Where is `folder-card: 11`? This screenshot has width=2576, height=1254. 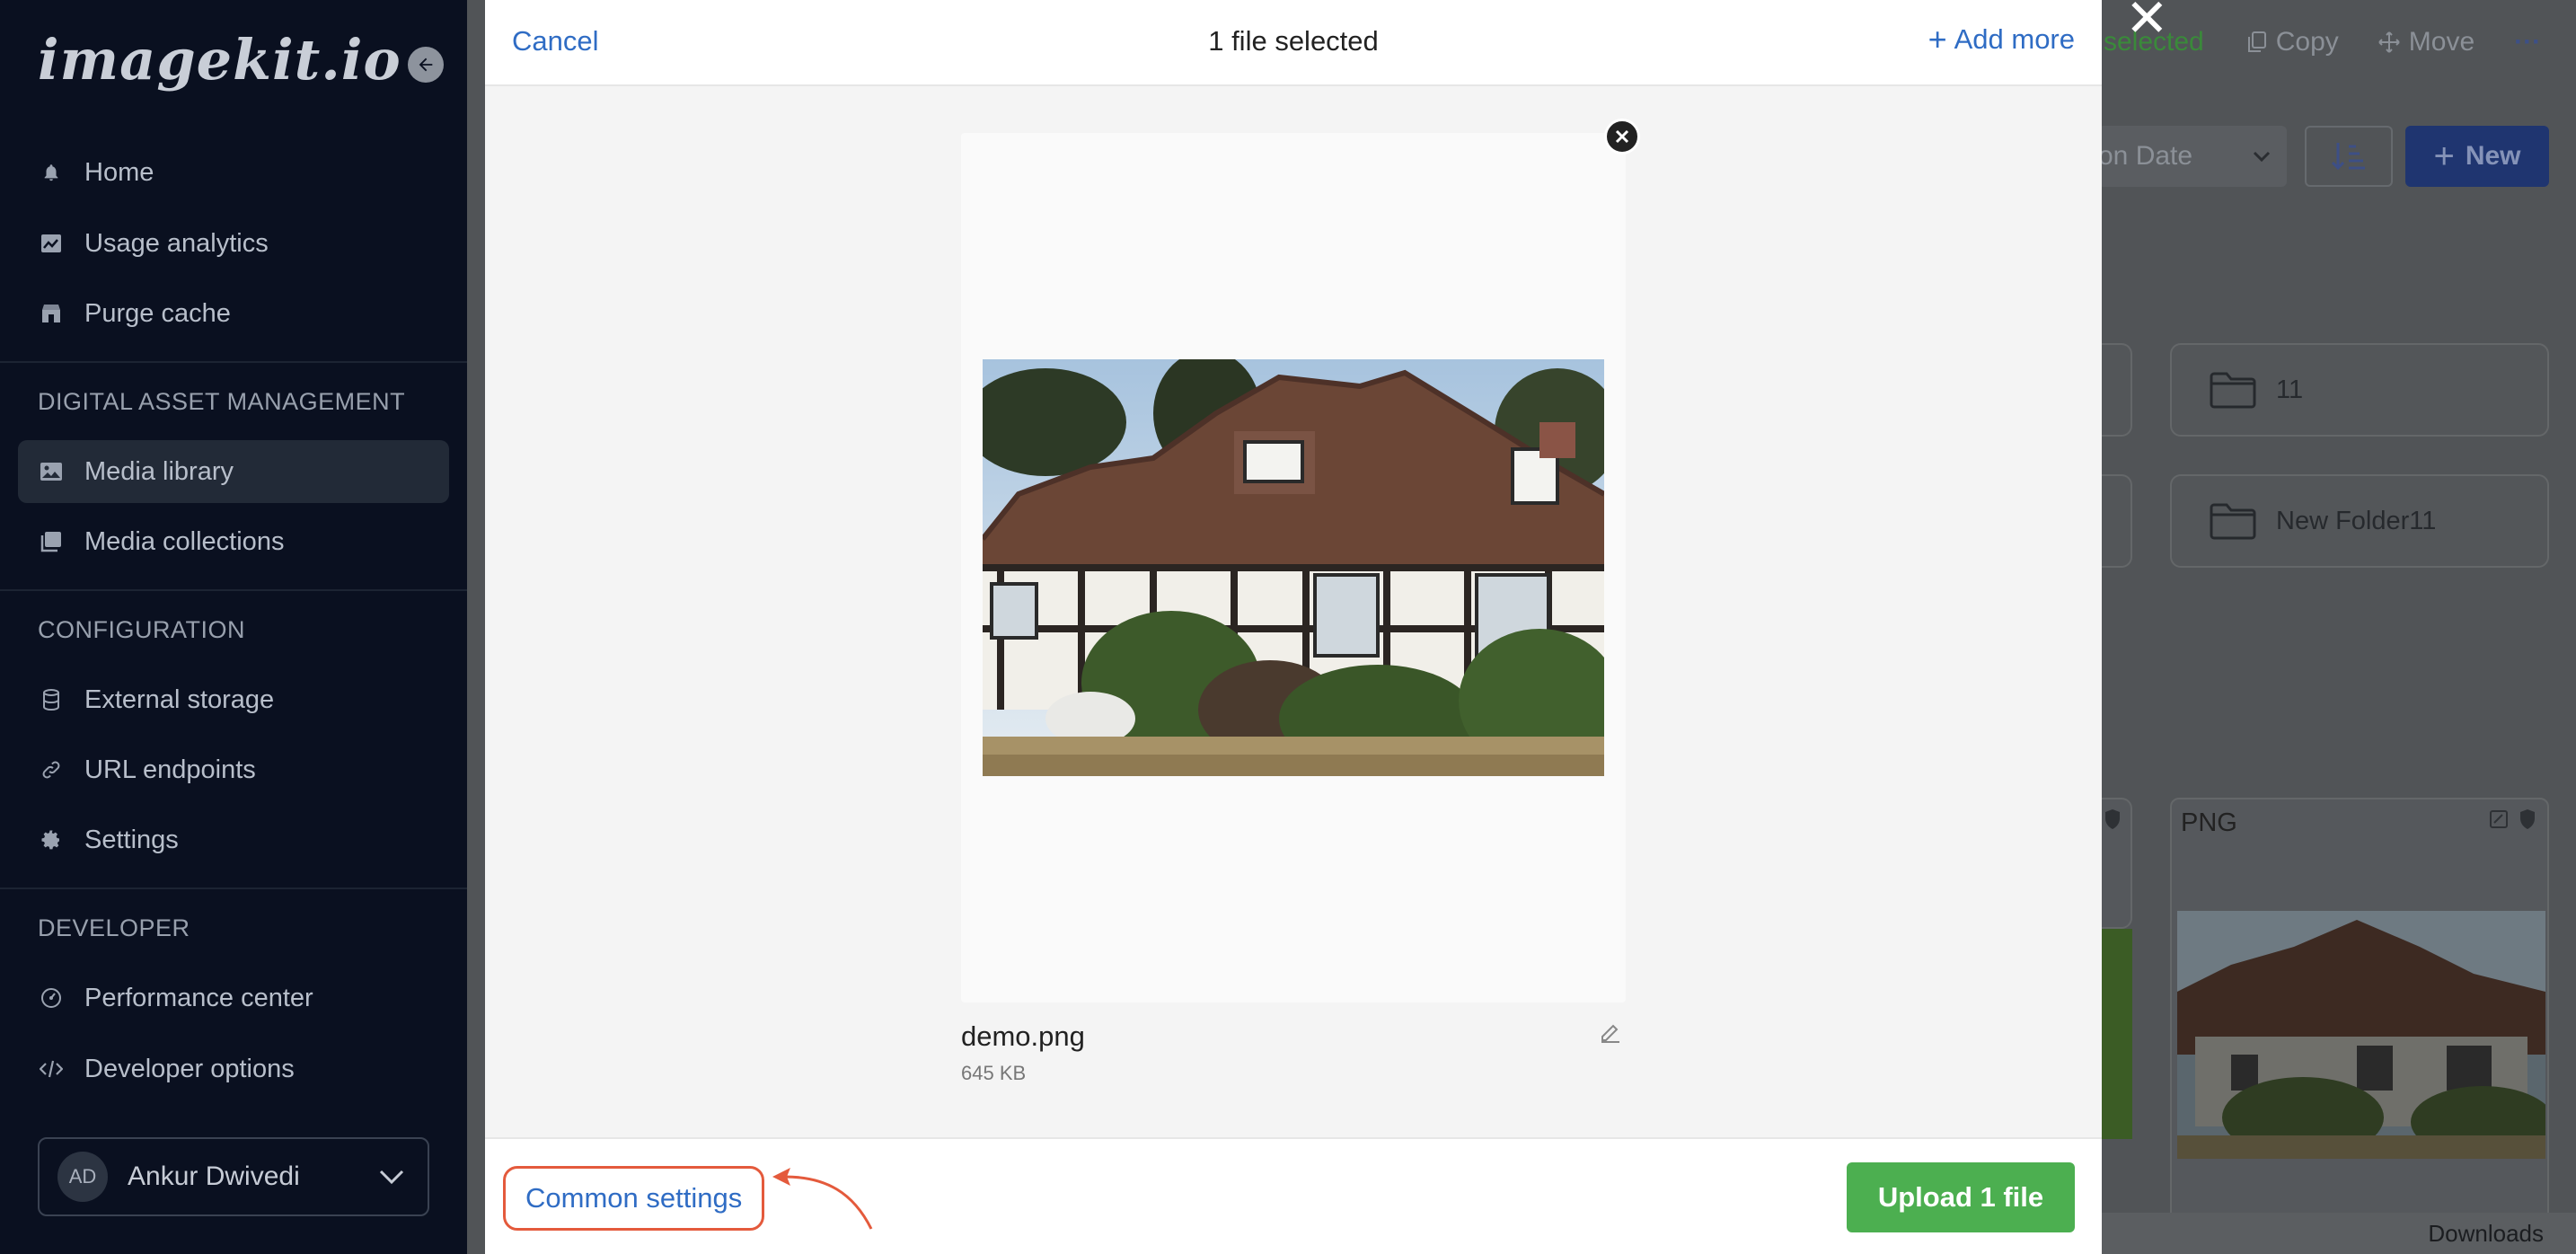 folder-card: 11 is located at coordinates (2359, 390).